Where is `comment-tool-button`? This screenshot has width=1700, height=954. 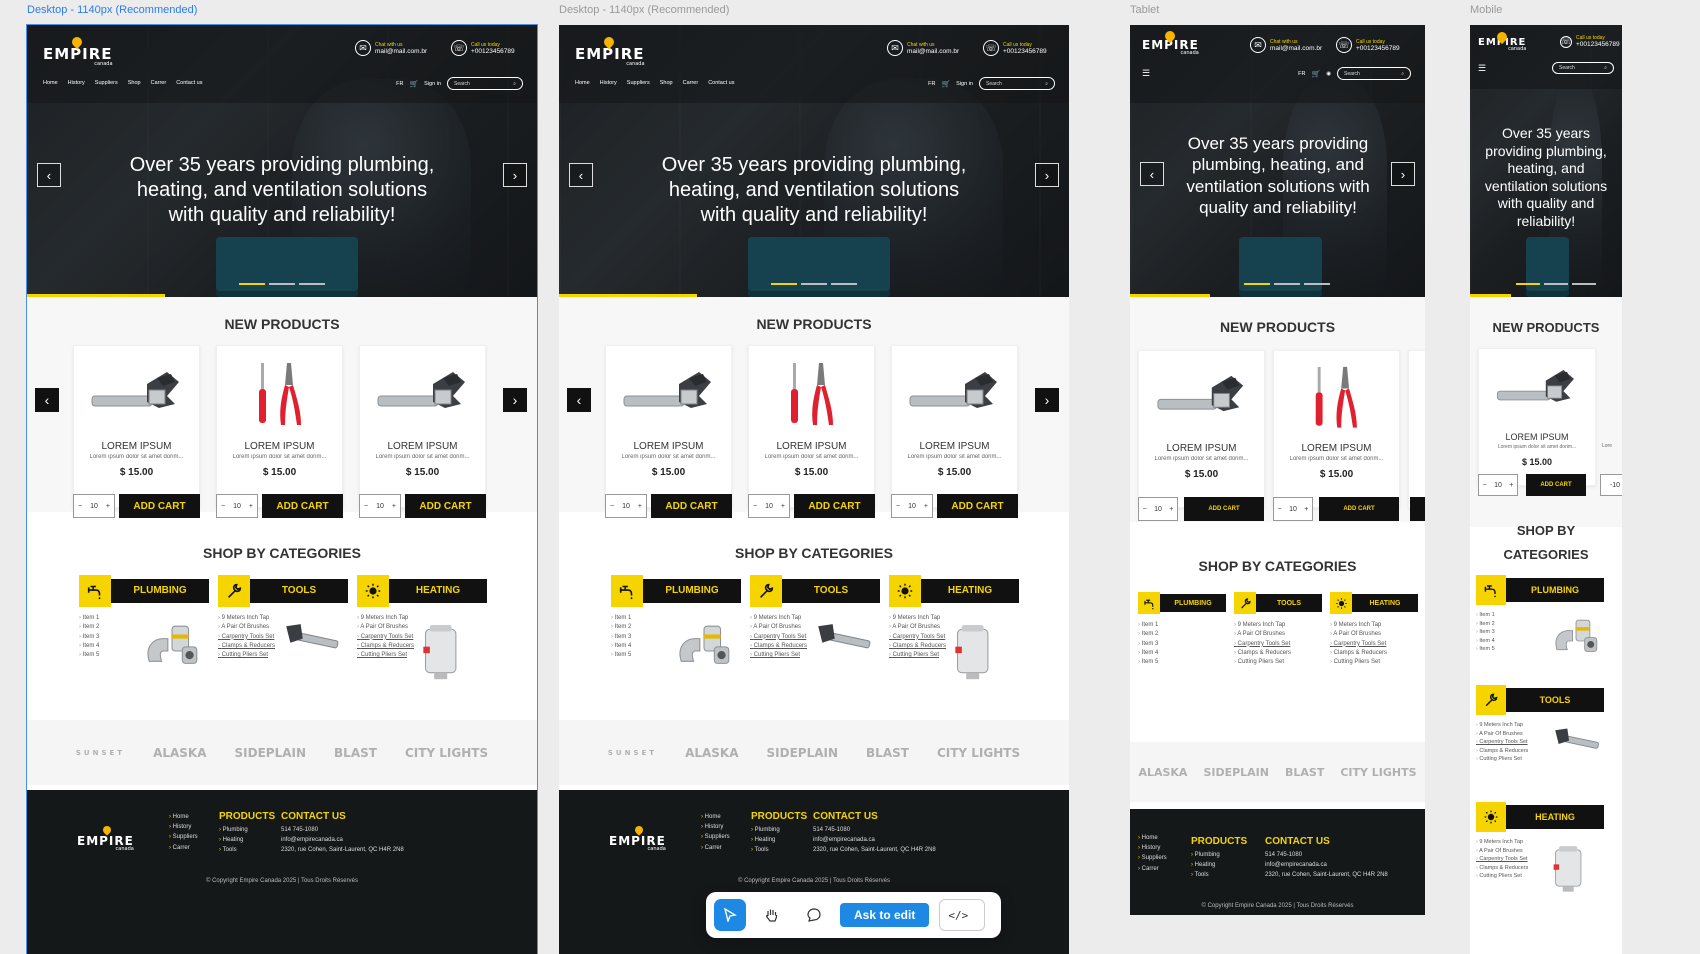 comment-tool-button is located at coordinates (814, 915).